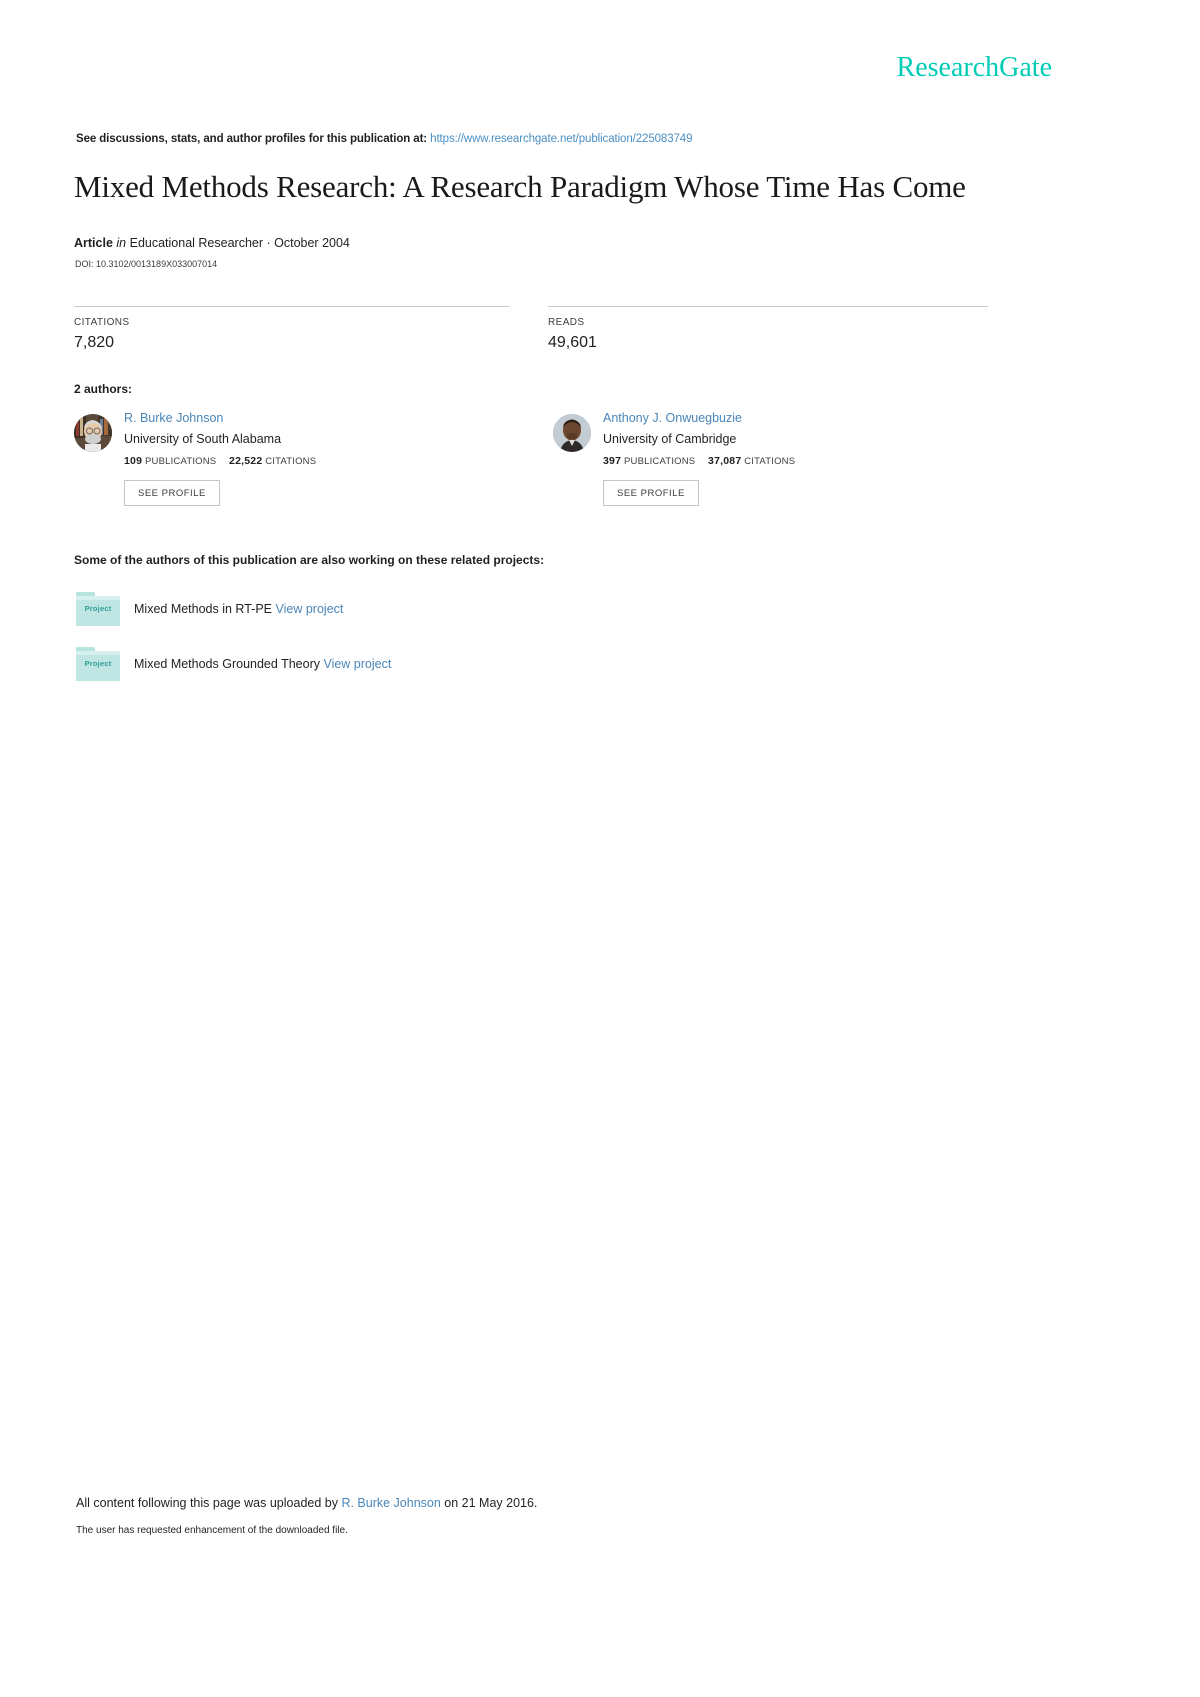 This screenshot has height=1697, width=1200. Describe the element at coordinates (489, 1503) in the screenshot. I see `upload-suffix: on 21 May 2016.` at that location.